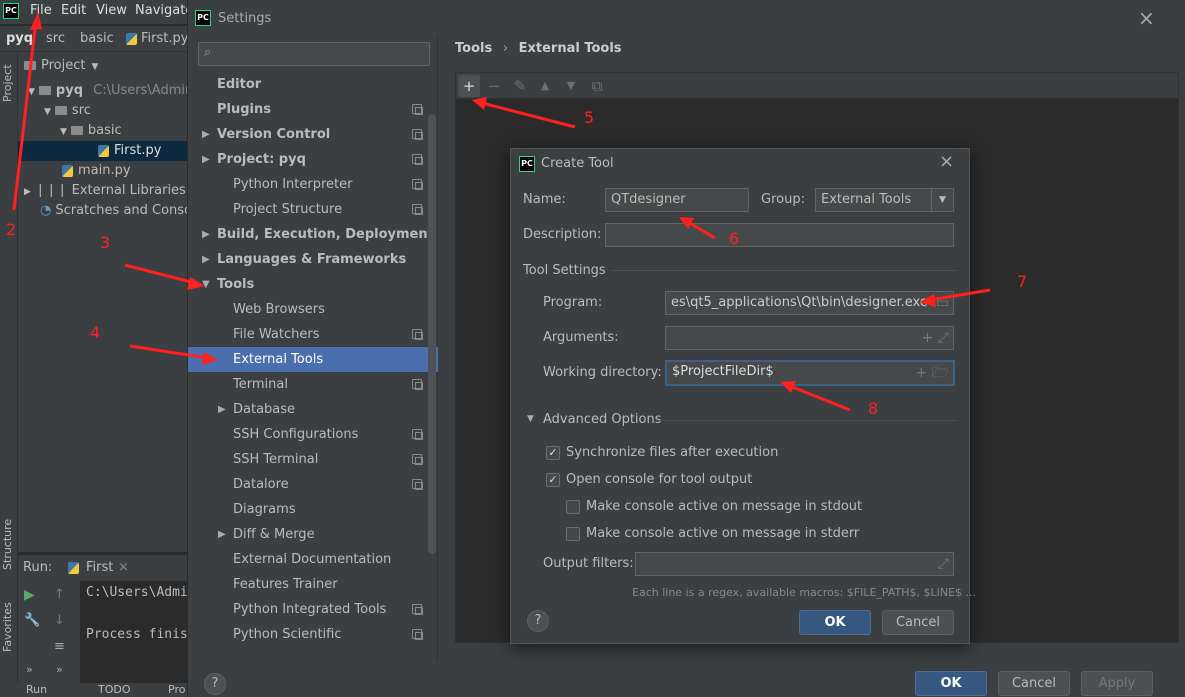 The image size is (1185, 697). What do you see at coordinates (135, 633) in the screenshot?
I see `console-output: C:\Users\Admin Process finis` at bounding box center [135, 633].